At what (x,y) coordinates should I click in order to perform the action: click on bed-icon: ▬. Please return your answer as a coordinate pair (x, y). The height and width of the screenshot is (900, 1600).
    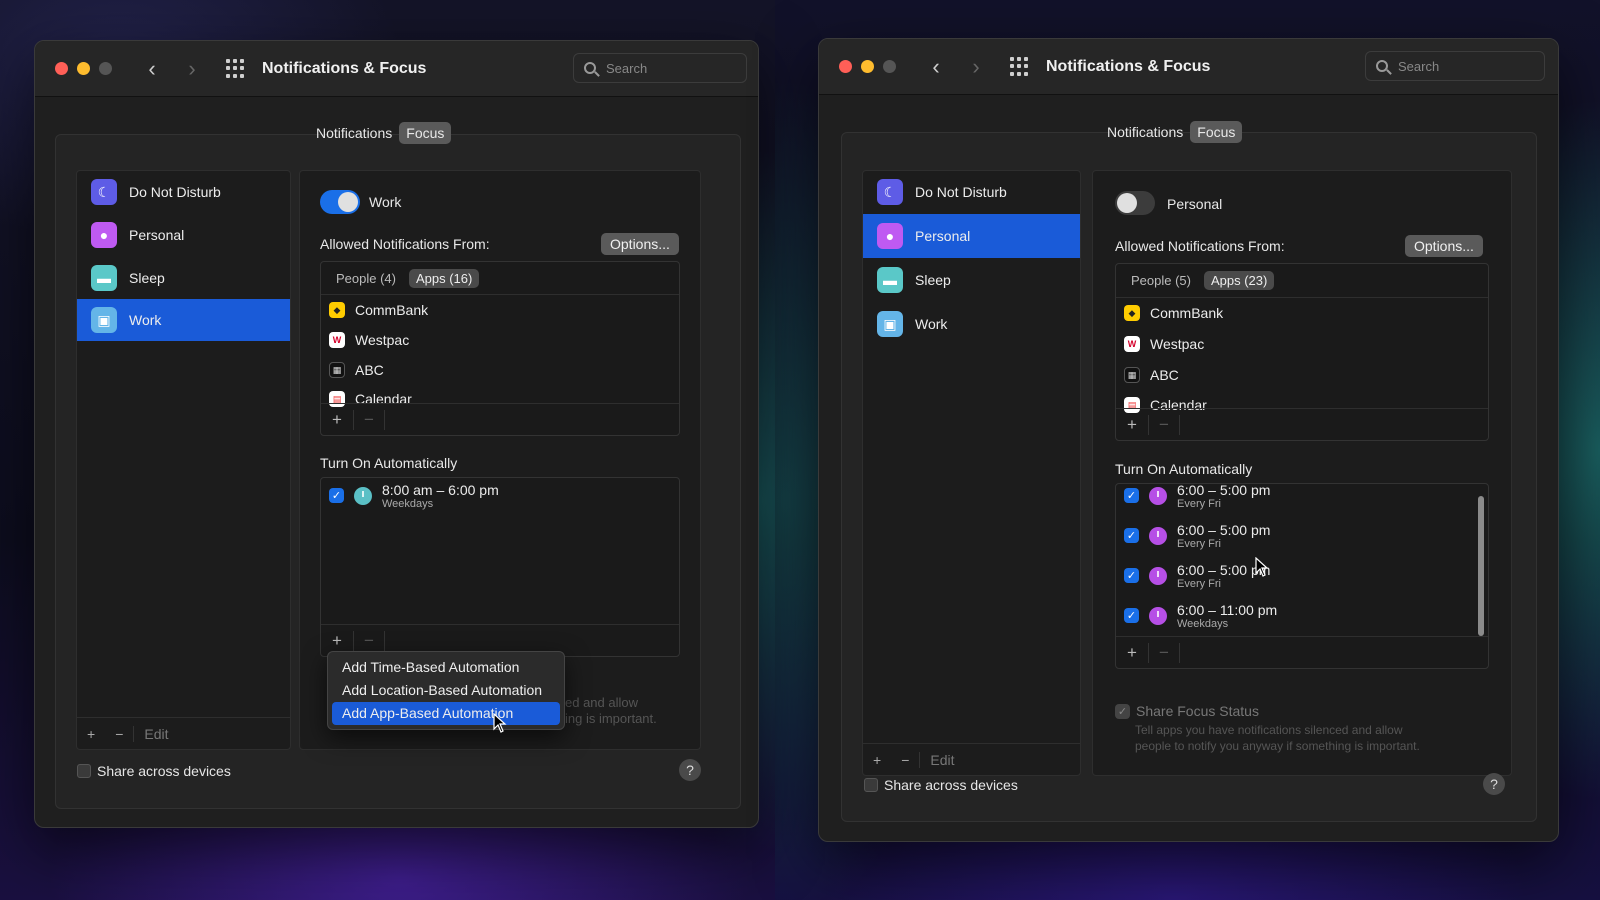
    Looking at the image, I should click on (890, 280).